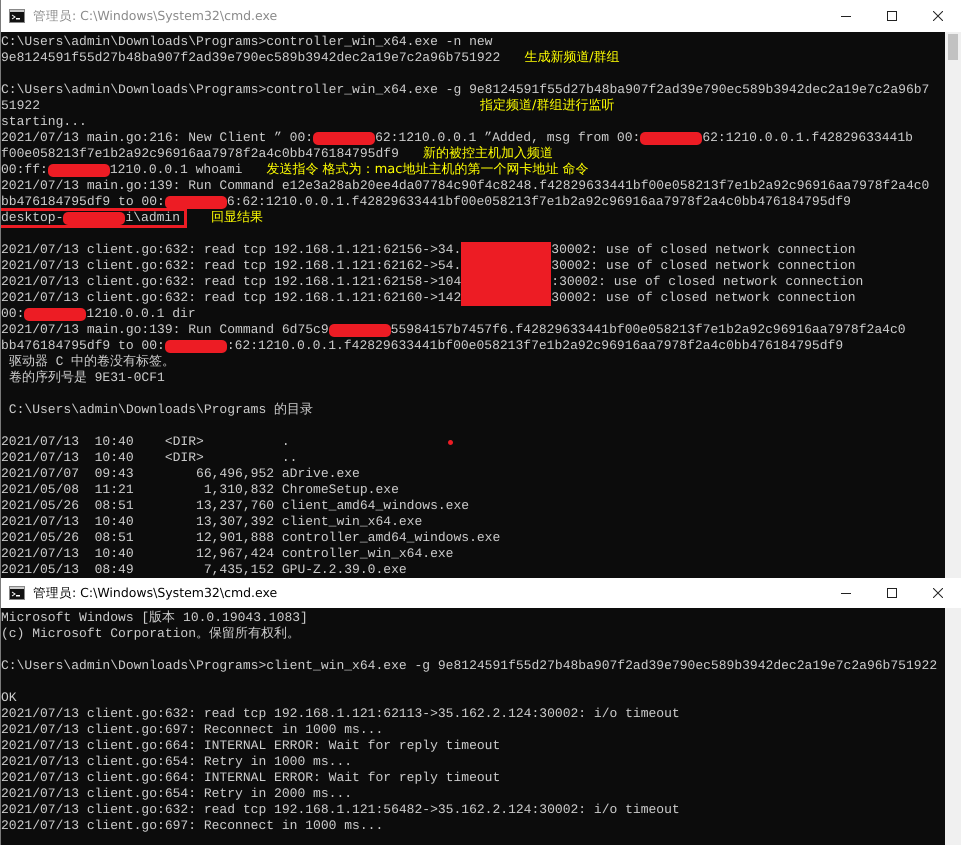 This screenshot has width=961, height=845. What do you see at coordinates (32, 218) in the screenshot?
I see `console-text: desktop-` at bounding box center [32, 218].